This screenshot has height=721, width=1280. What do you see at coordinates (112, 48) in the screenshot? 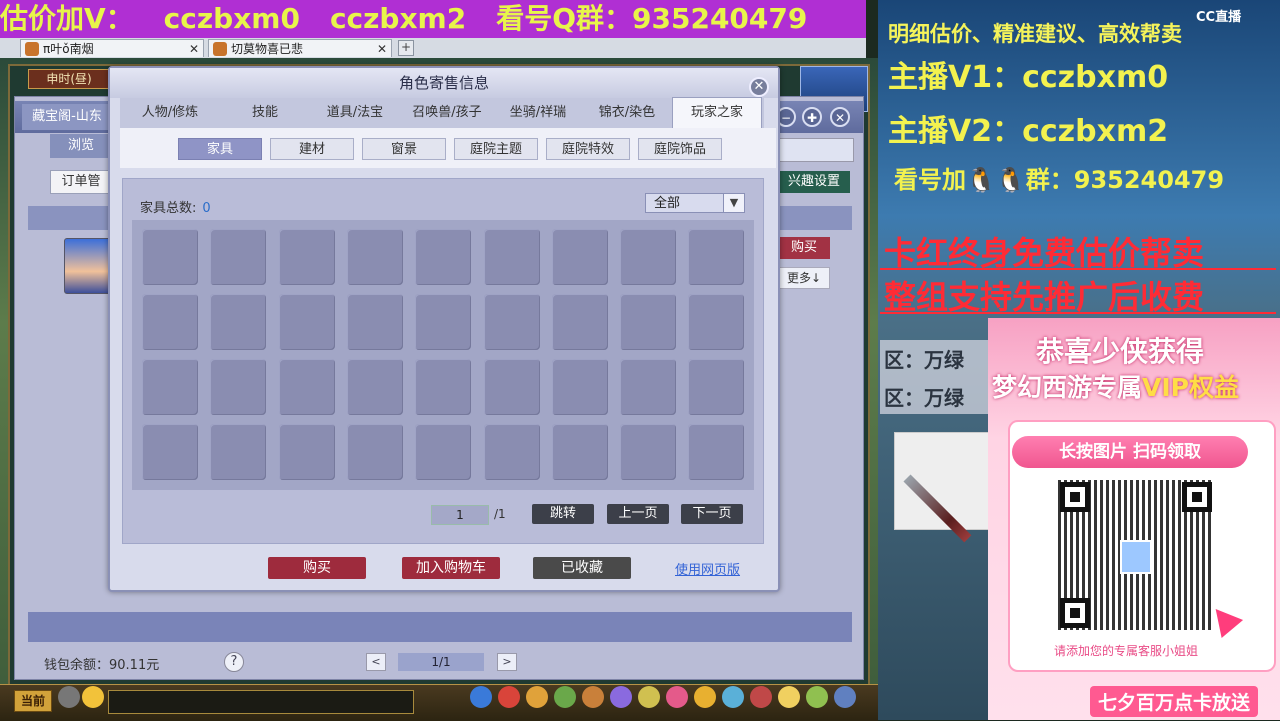
I see `browser-tab: π叶ǒ南烟 ✕` at bounding box center [112, 48].